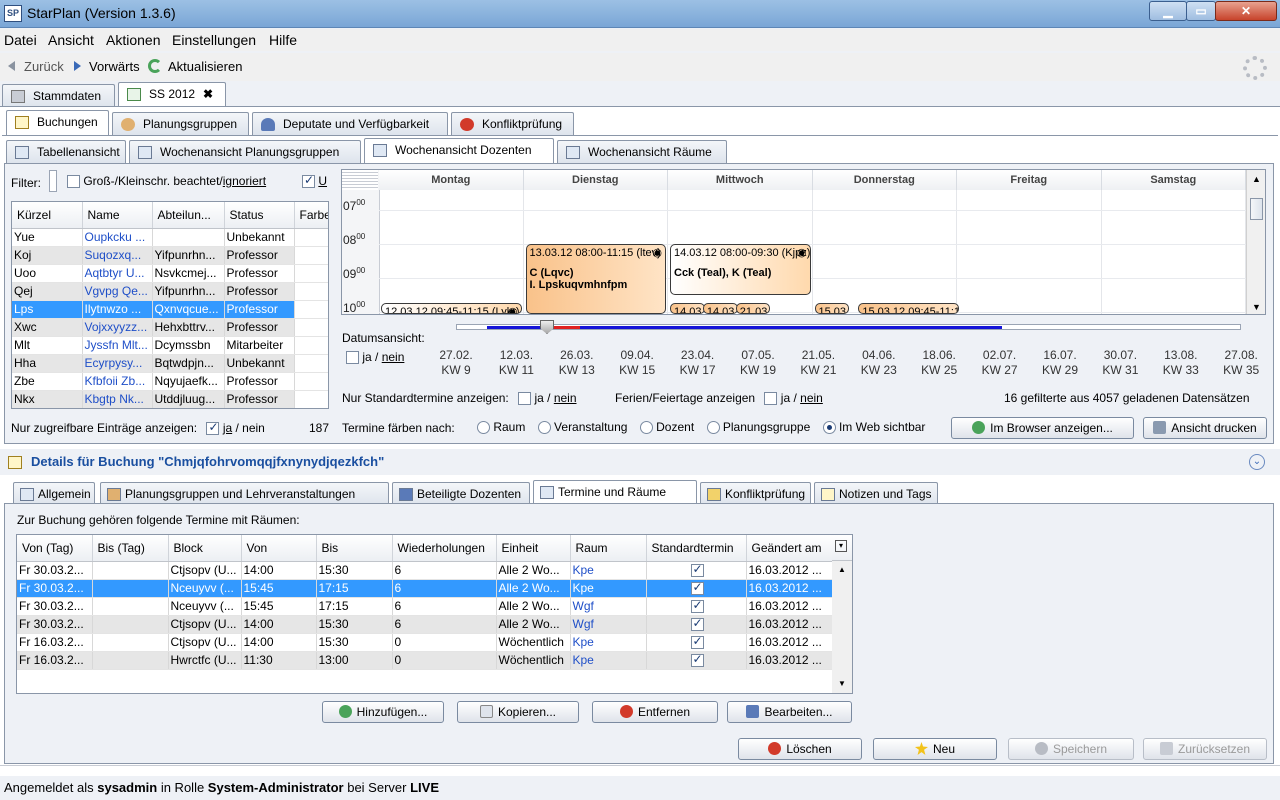 Image resolution: width=1280 pixels, height=800 pixels. I want to click on termine-column-header: Wiederholungen, so click(444, 548).